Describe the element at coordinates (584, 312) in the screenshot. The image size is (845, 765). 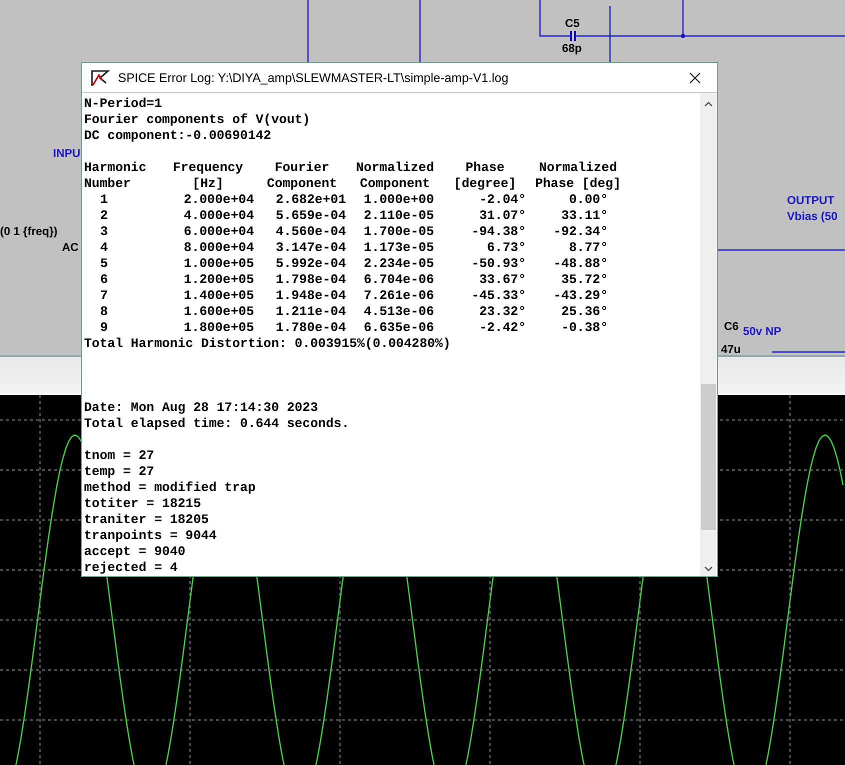
I see `table-cell-text: 25.36°` at that location.